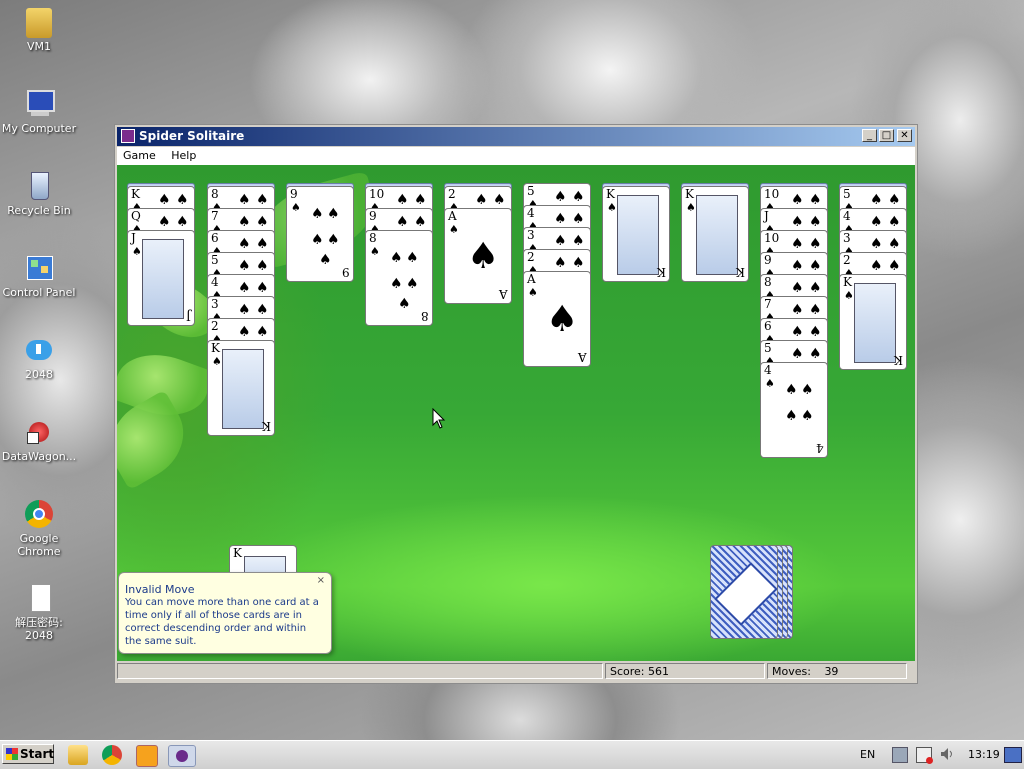  I want to click on card: 8 ♠ ♠ ♠ ♠ ♠ ♠ 8, so click(399, 278).